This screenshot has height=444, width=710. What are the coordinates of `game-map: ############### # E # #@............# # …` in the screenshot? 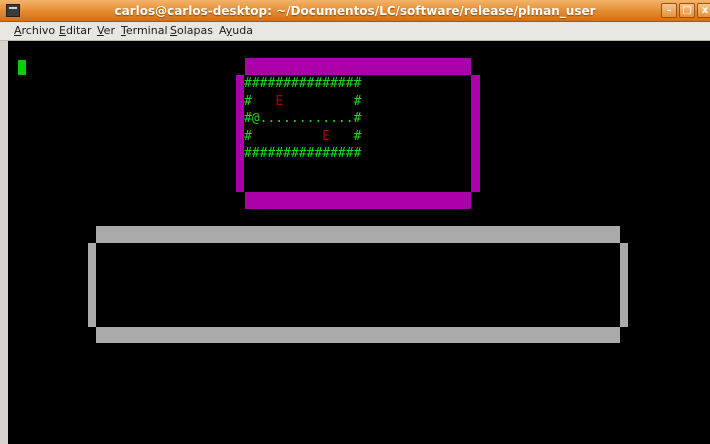 It's located at (302, 119).